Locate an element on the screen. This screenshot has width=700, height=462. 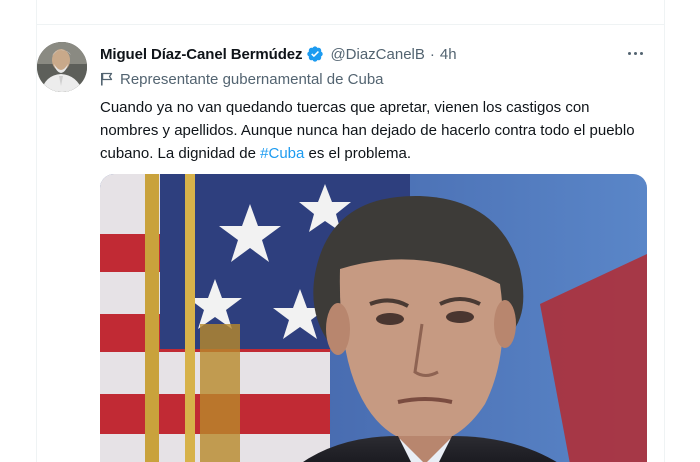
timeline-border-right is located at coordinates (664, 231).